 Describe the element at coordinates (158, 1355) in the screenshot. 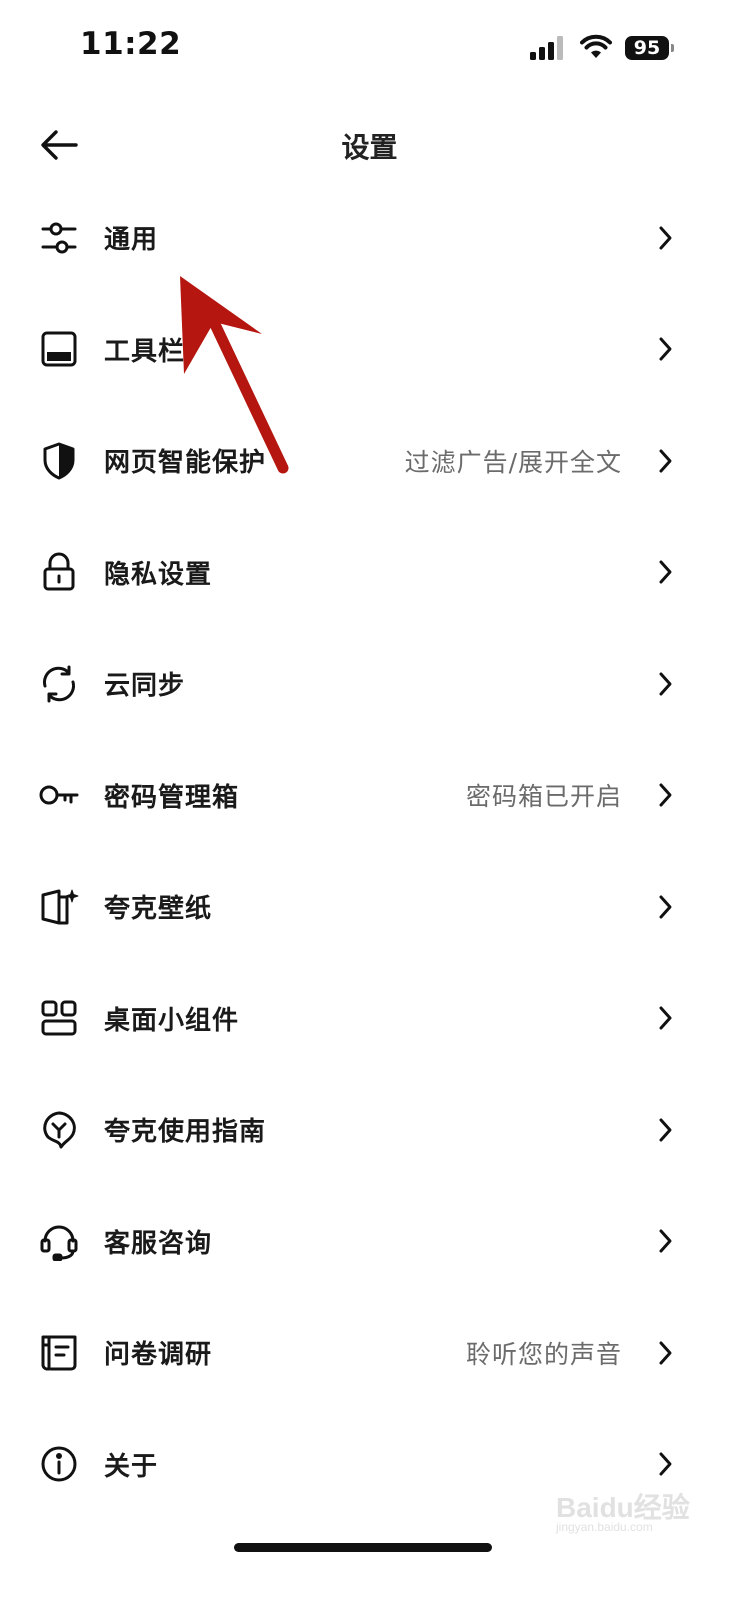

I see `menu-item-label: 问卷调研` at that location.